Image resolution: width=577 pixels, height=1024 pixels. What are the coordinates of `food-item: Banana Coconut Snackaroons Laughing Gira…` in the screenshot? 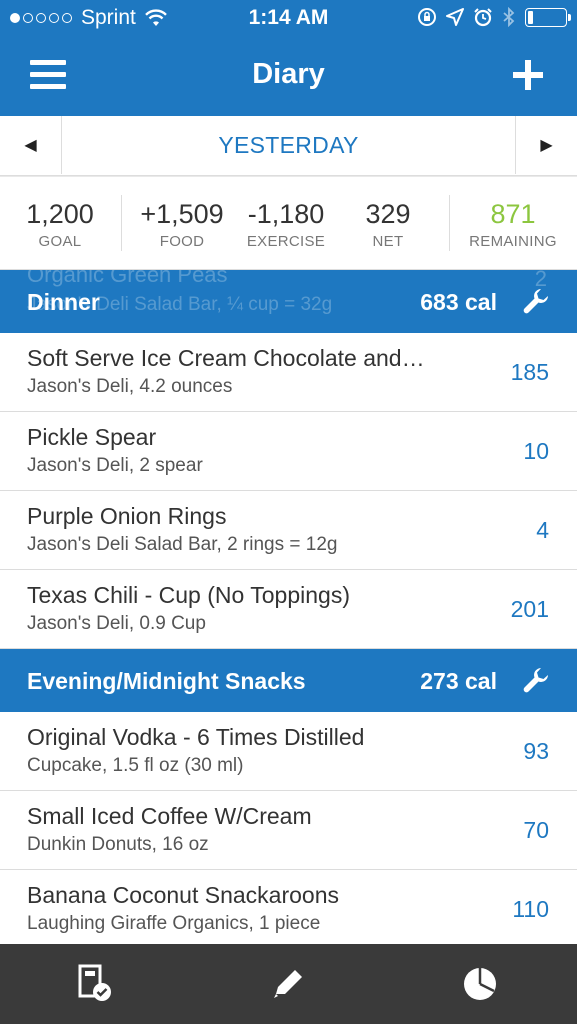 It's located at (288, 907).